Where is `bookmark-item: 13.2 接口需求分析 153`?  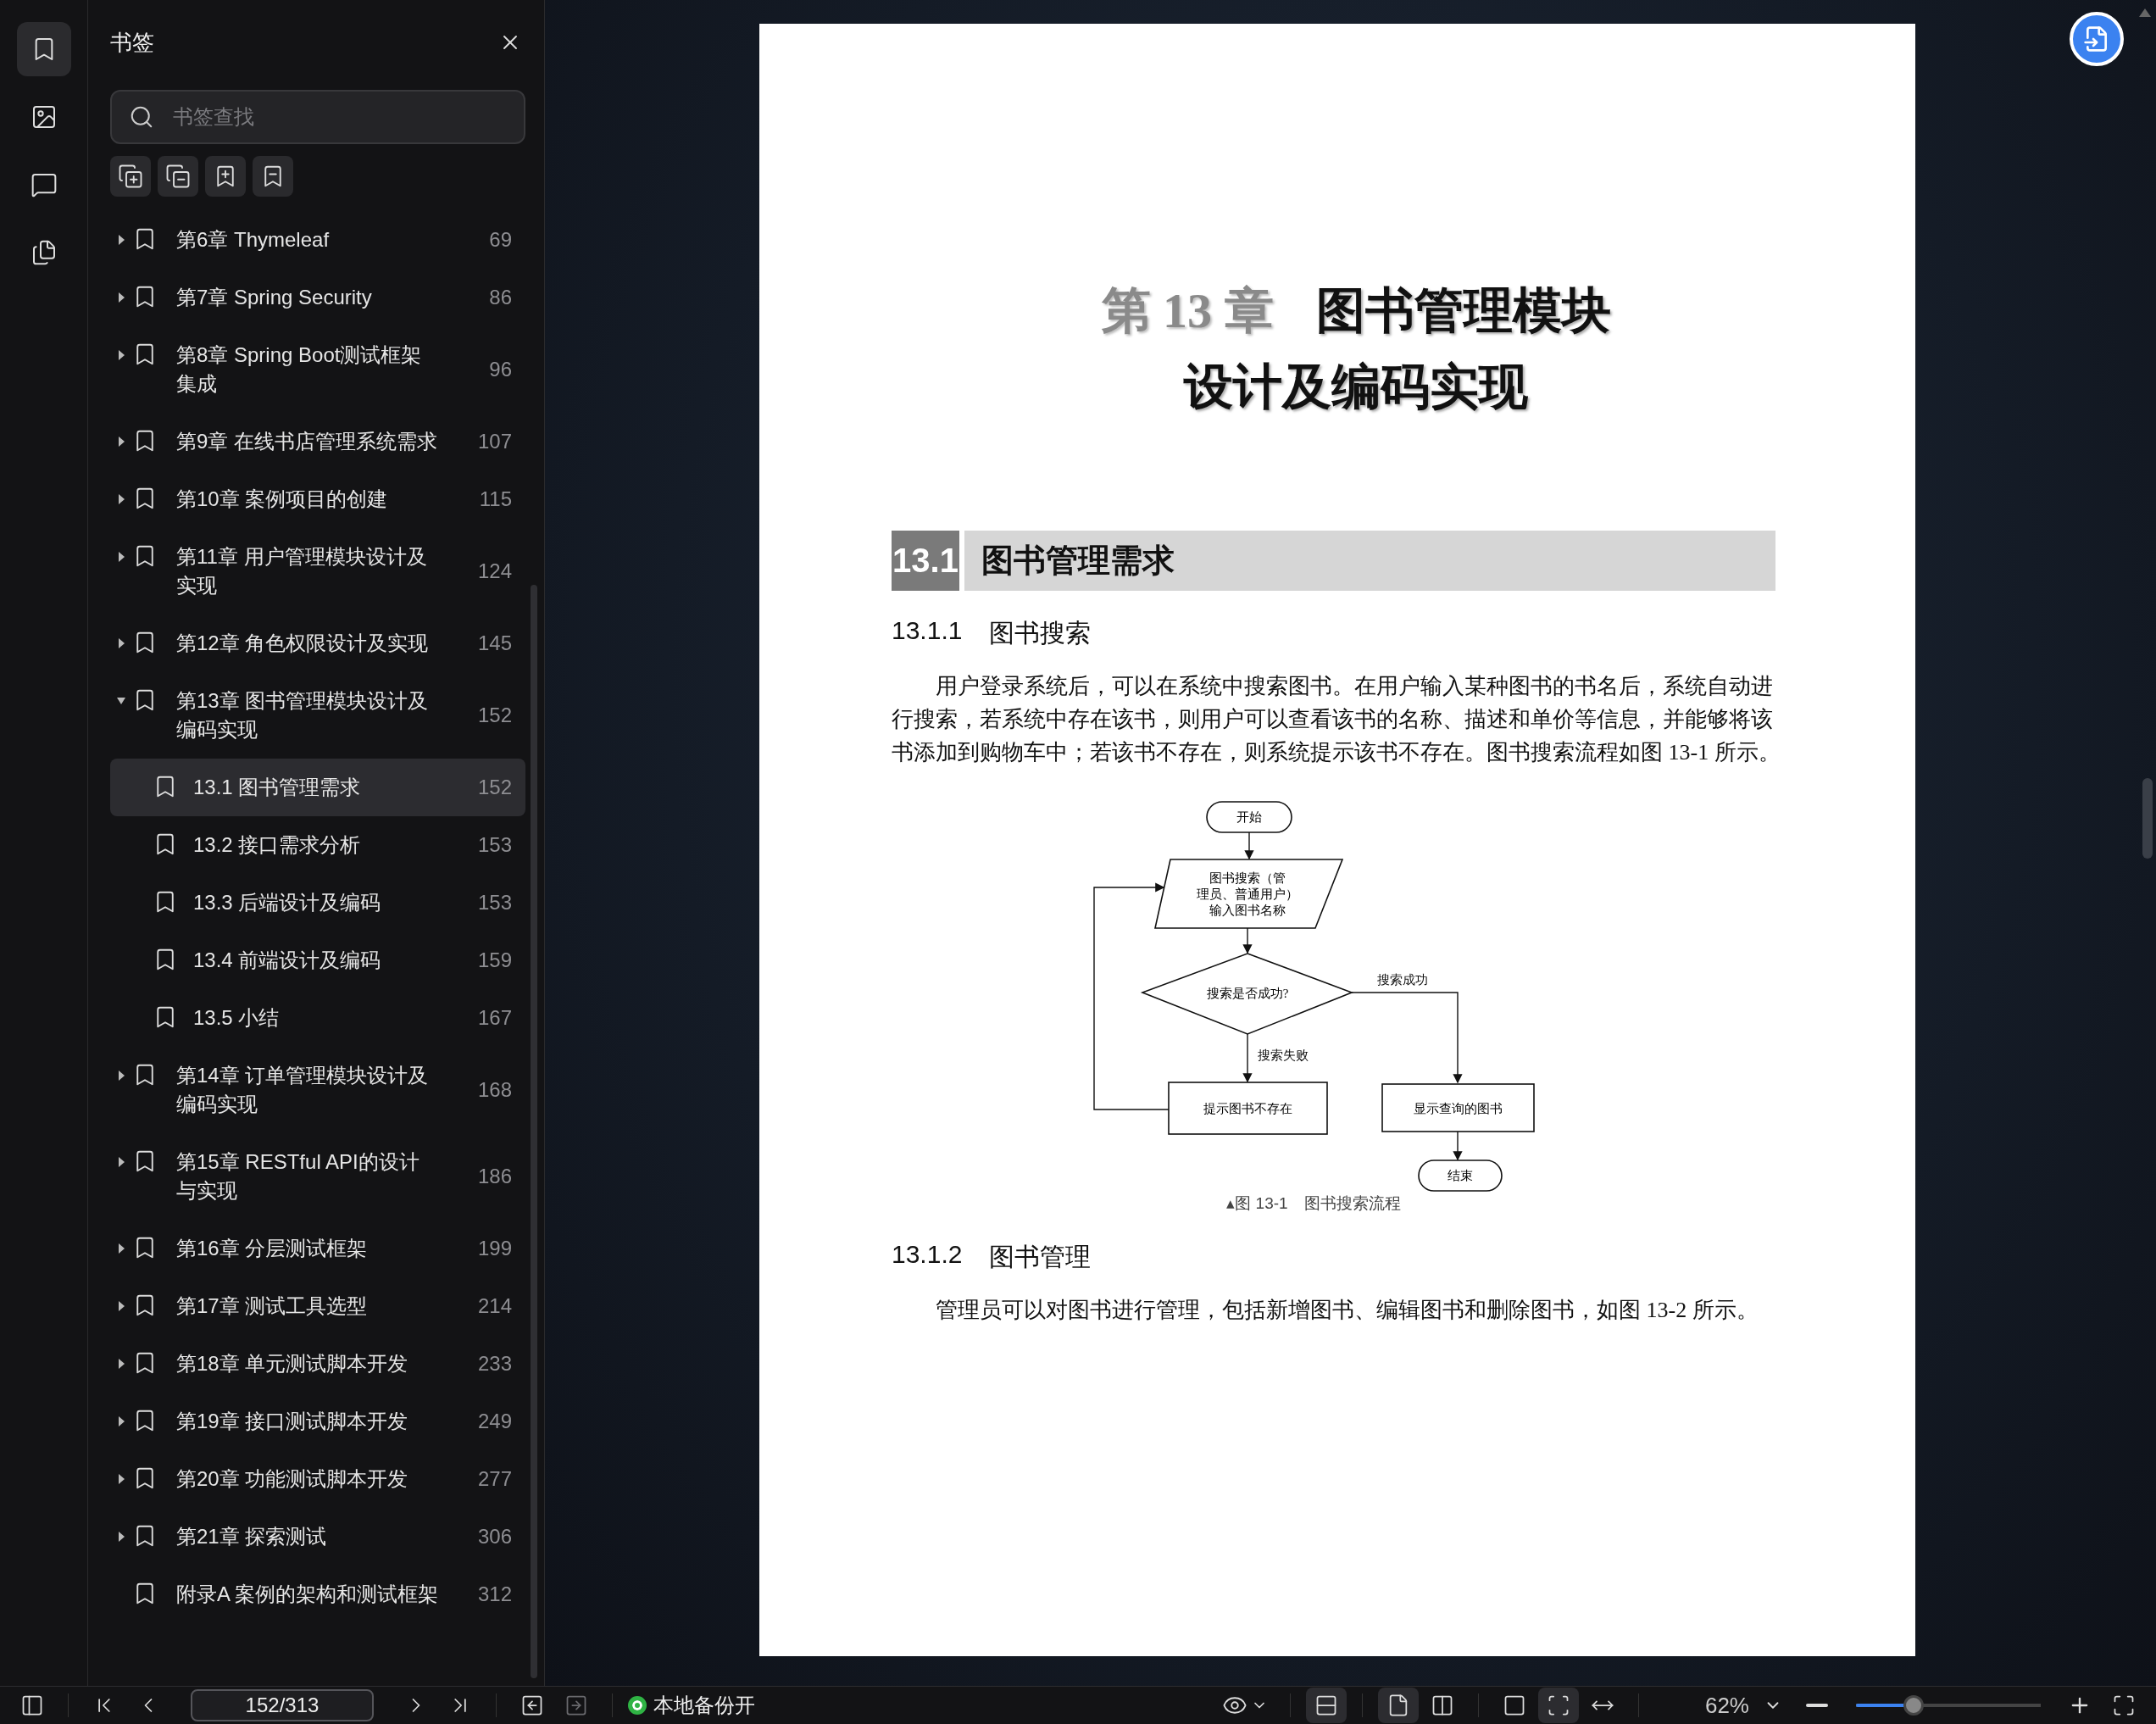
bookmark-item: 13.2 接口需求分析 153 is located at coordinates (317, 845).